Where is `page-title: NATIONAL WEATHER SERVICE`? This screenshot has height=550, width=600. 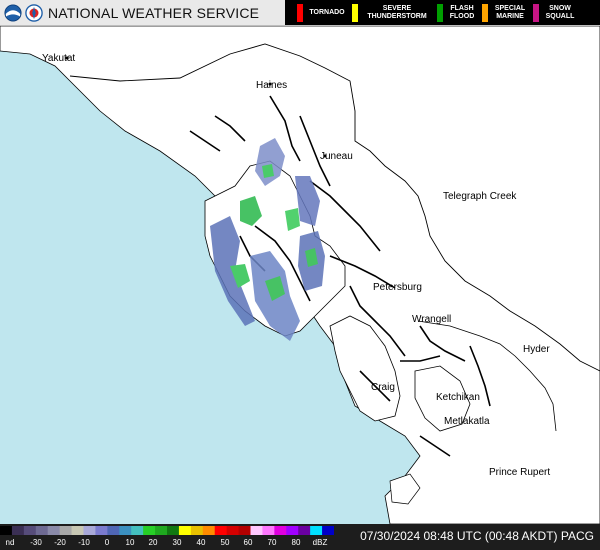 page-title: NATIONAL WEATHER SERVICE is located at coordinates (154, 13).